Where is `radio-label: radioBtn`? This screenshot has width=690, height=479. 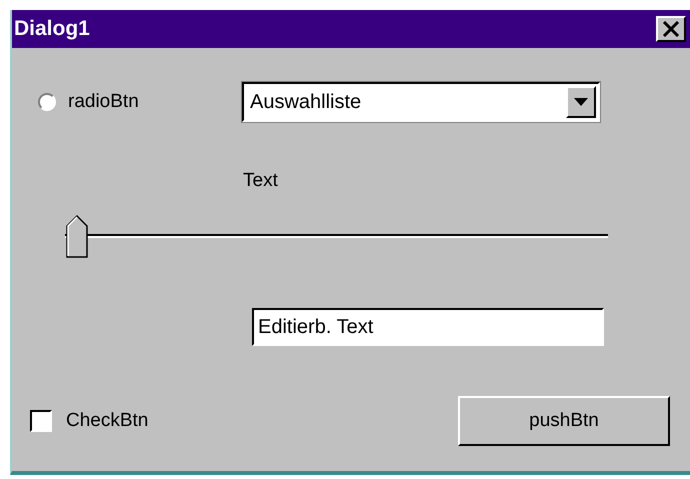 radio-label: radioBtn is located at coordinates (103, 102).